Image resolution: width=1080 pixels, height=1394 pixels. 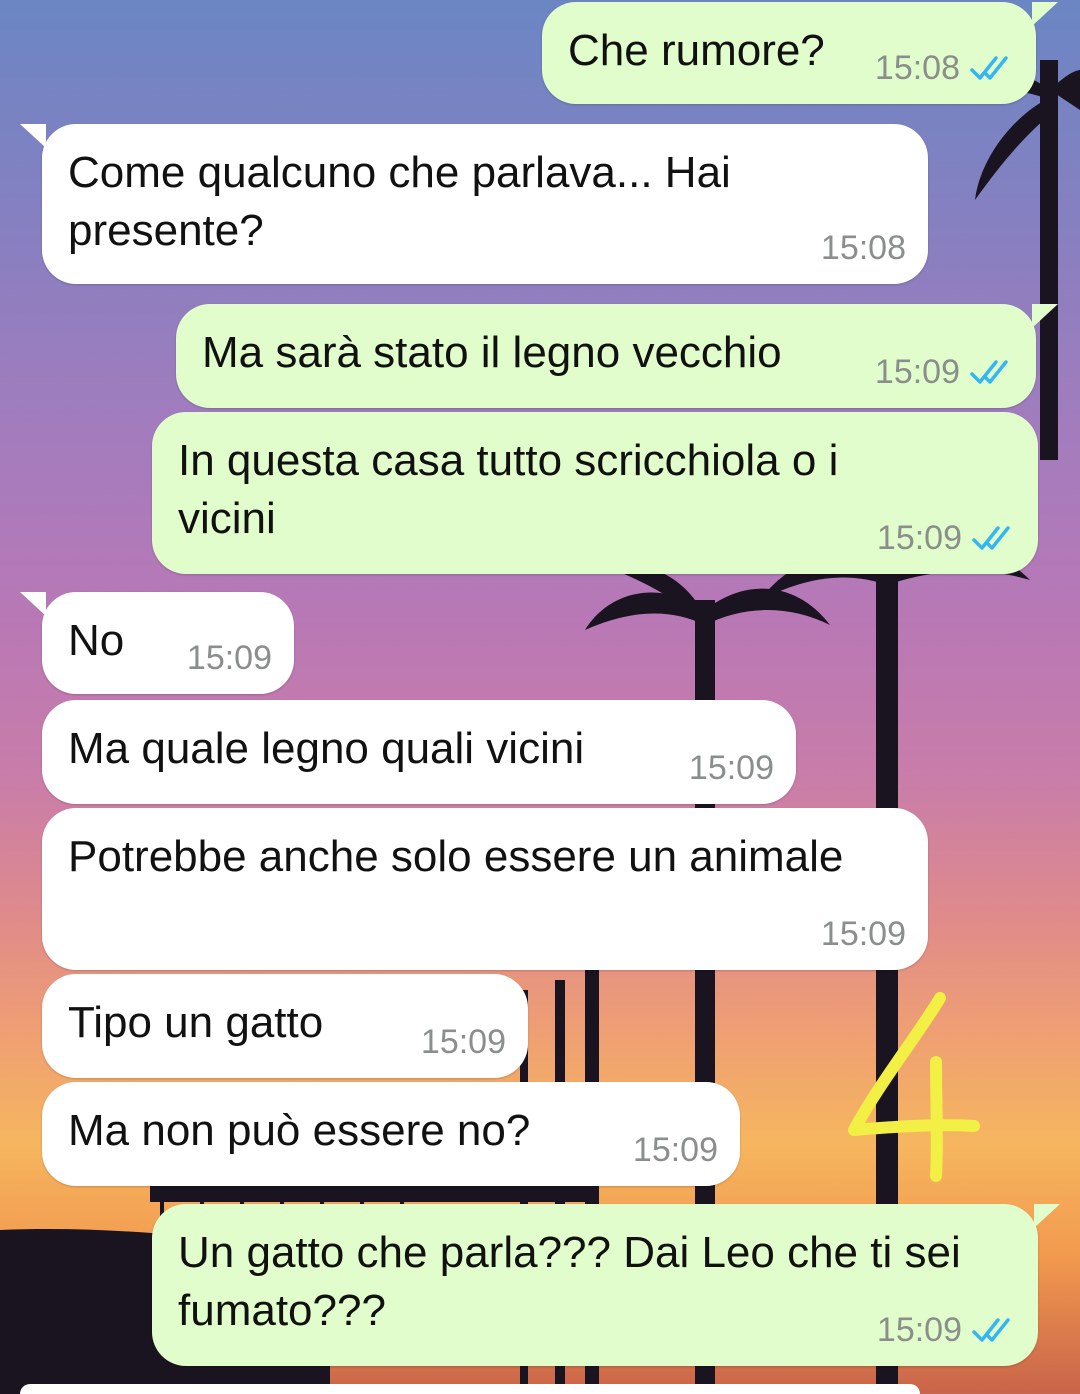 What do you see at coordinates (470, 1389) in the screenshot?
I see `next-message-edge` at bounding box center [470, 1389].